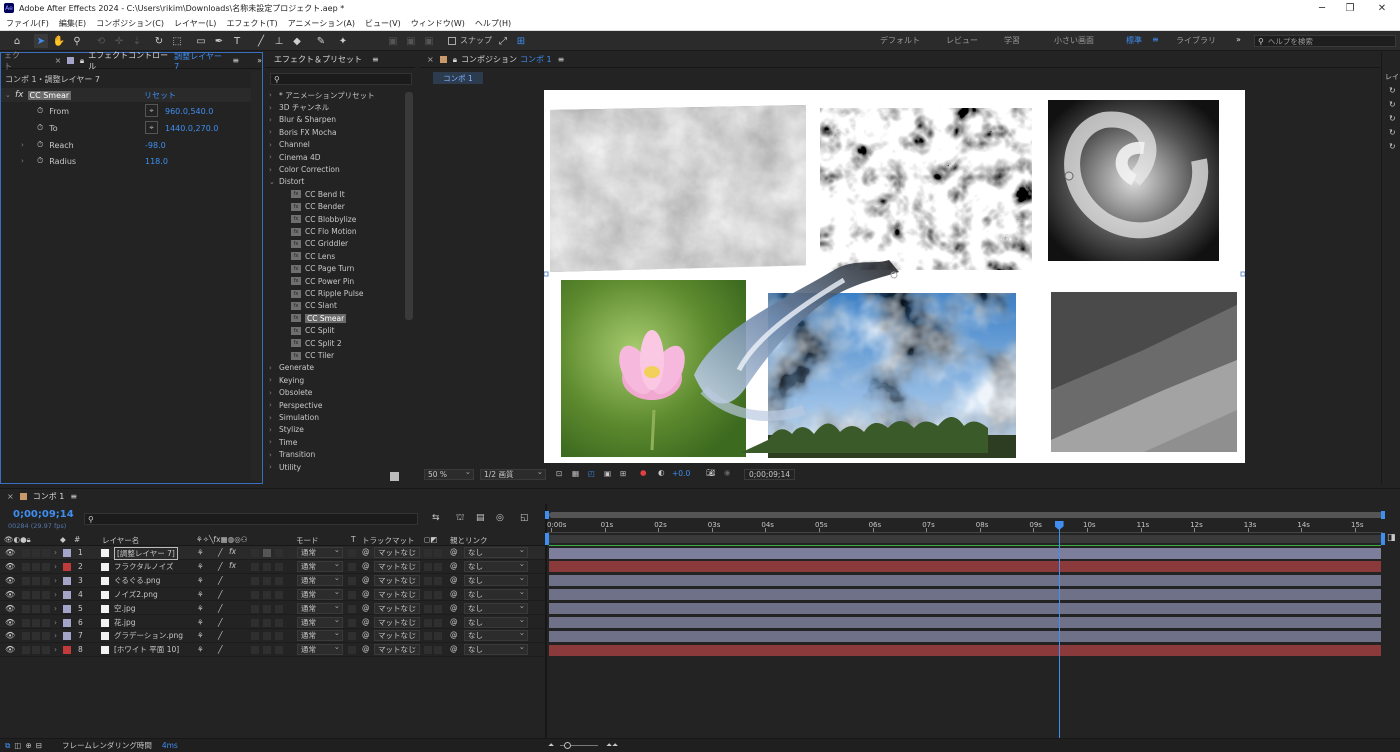 The width and height of the screenshot is (1400, 752). What do you see at coordinates (393, 41) in the screenshot?
I see `align-left-icon: ▣` at bounding box center [393, 41].